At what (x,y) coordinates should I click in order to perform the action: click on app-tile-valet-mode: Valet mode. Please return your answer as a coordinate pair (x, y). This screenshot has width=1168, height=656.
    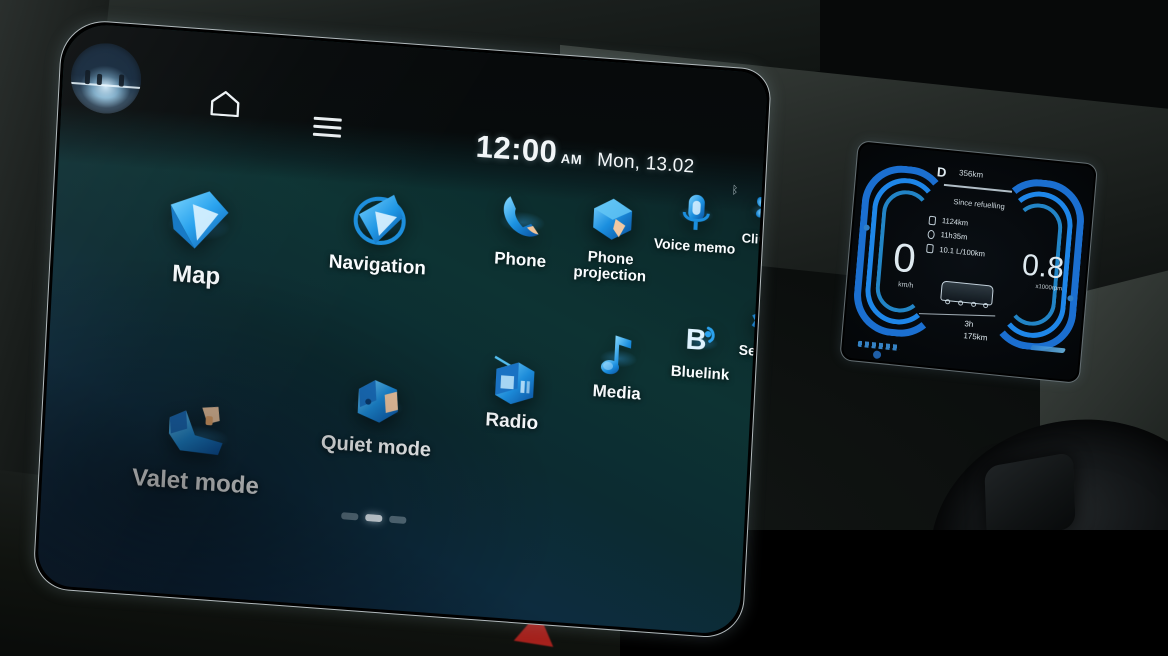
    Looking at the image, I should click on (197, 448).